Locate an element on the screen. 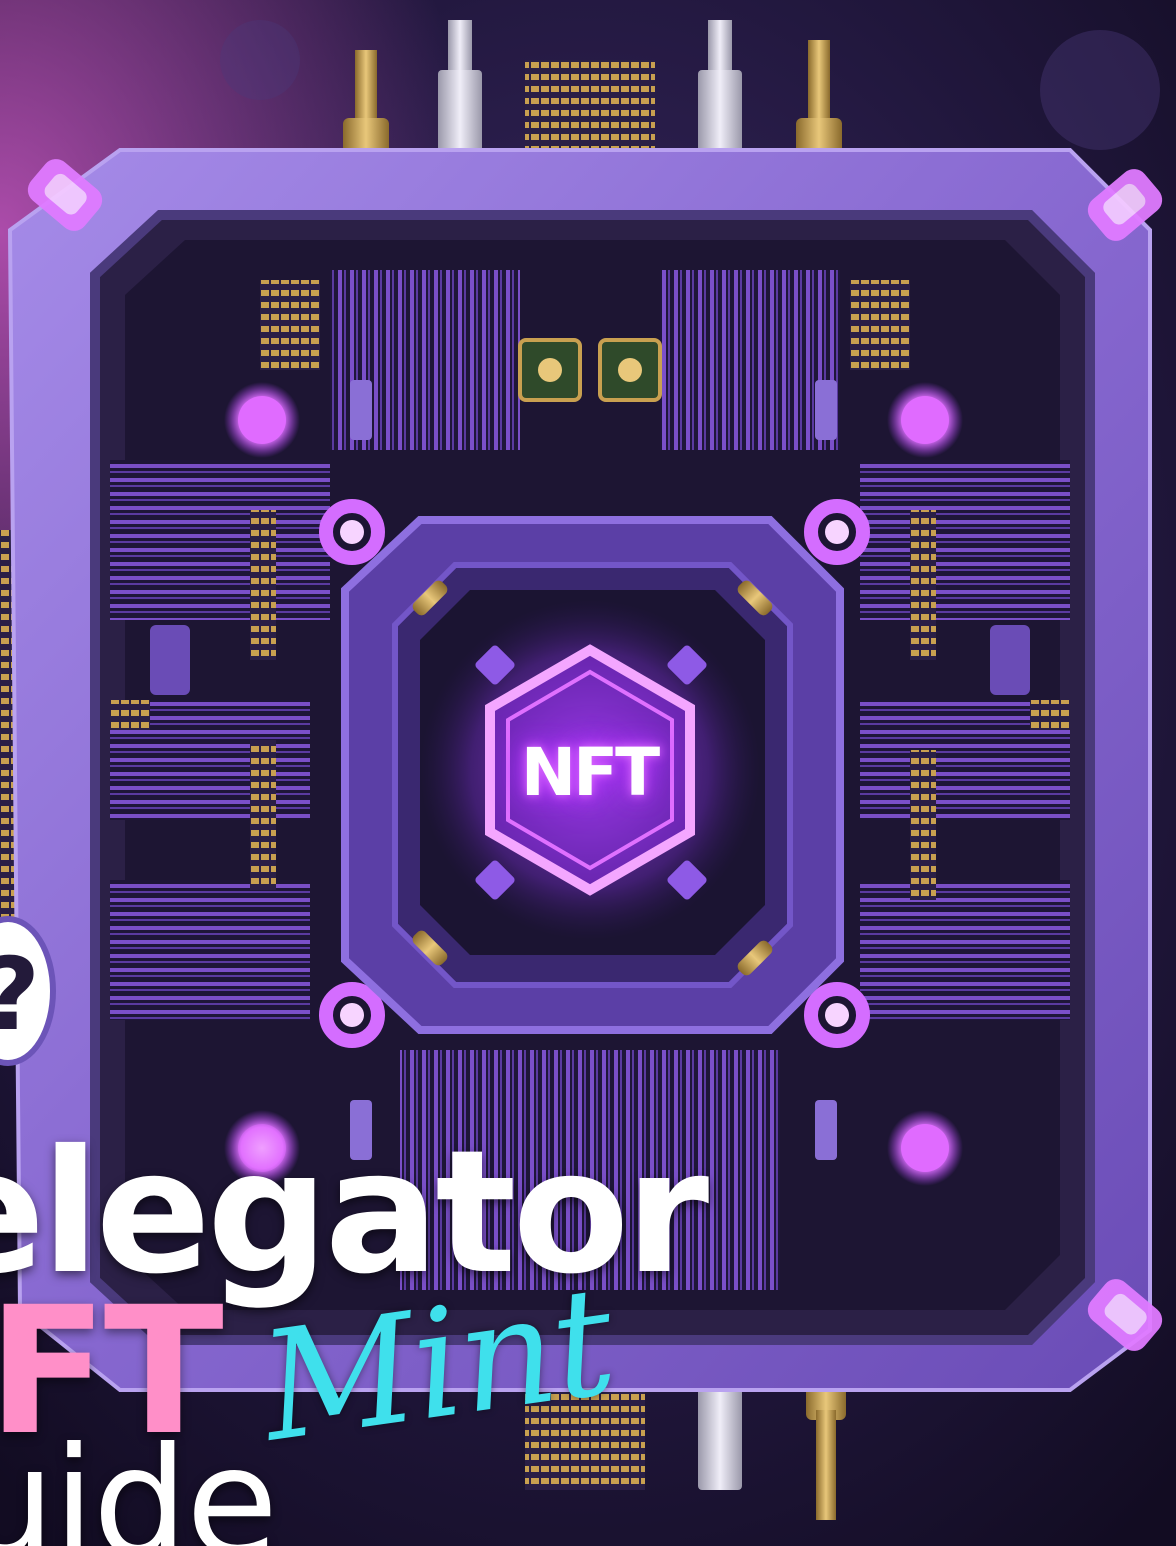  question-mark: ? is located at coordinates (20, 994).